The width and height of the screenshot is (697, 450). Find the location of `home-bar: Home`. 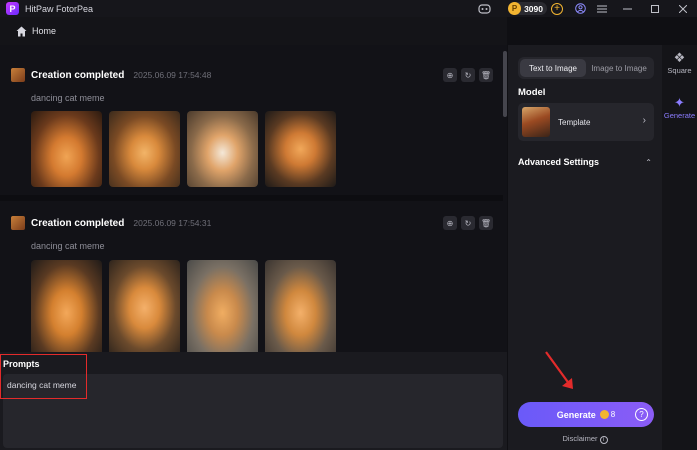

home-bar: Home is located at coordinates (253, 31).